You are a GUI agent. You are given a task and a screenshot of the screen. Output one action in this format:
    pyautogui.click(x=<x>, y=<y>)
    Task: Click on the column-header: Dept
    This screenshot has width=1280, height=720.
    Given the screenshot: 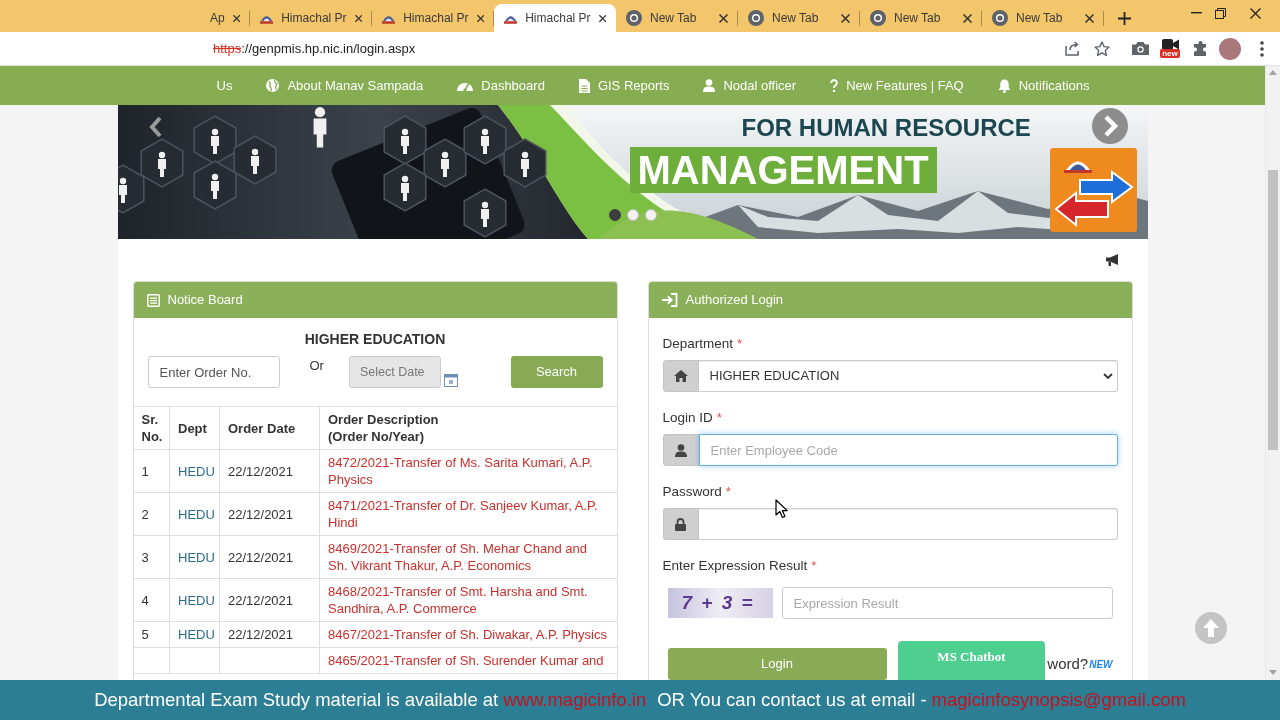 What is the action you would take?
    pyautogui.click(x=194, y=428)
    